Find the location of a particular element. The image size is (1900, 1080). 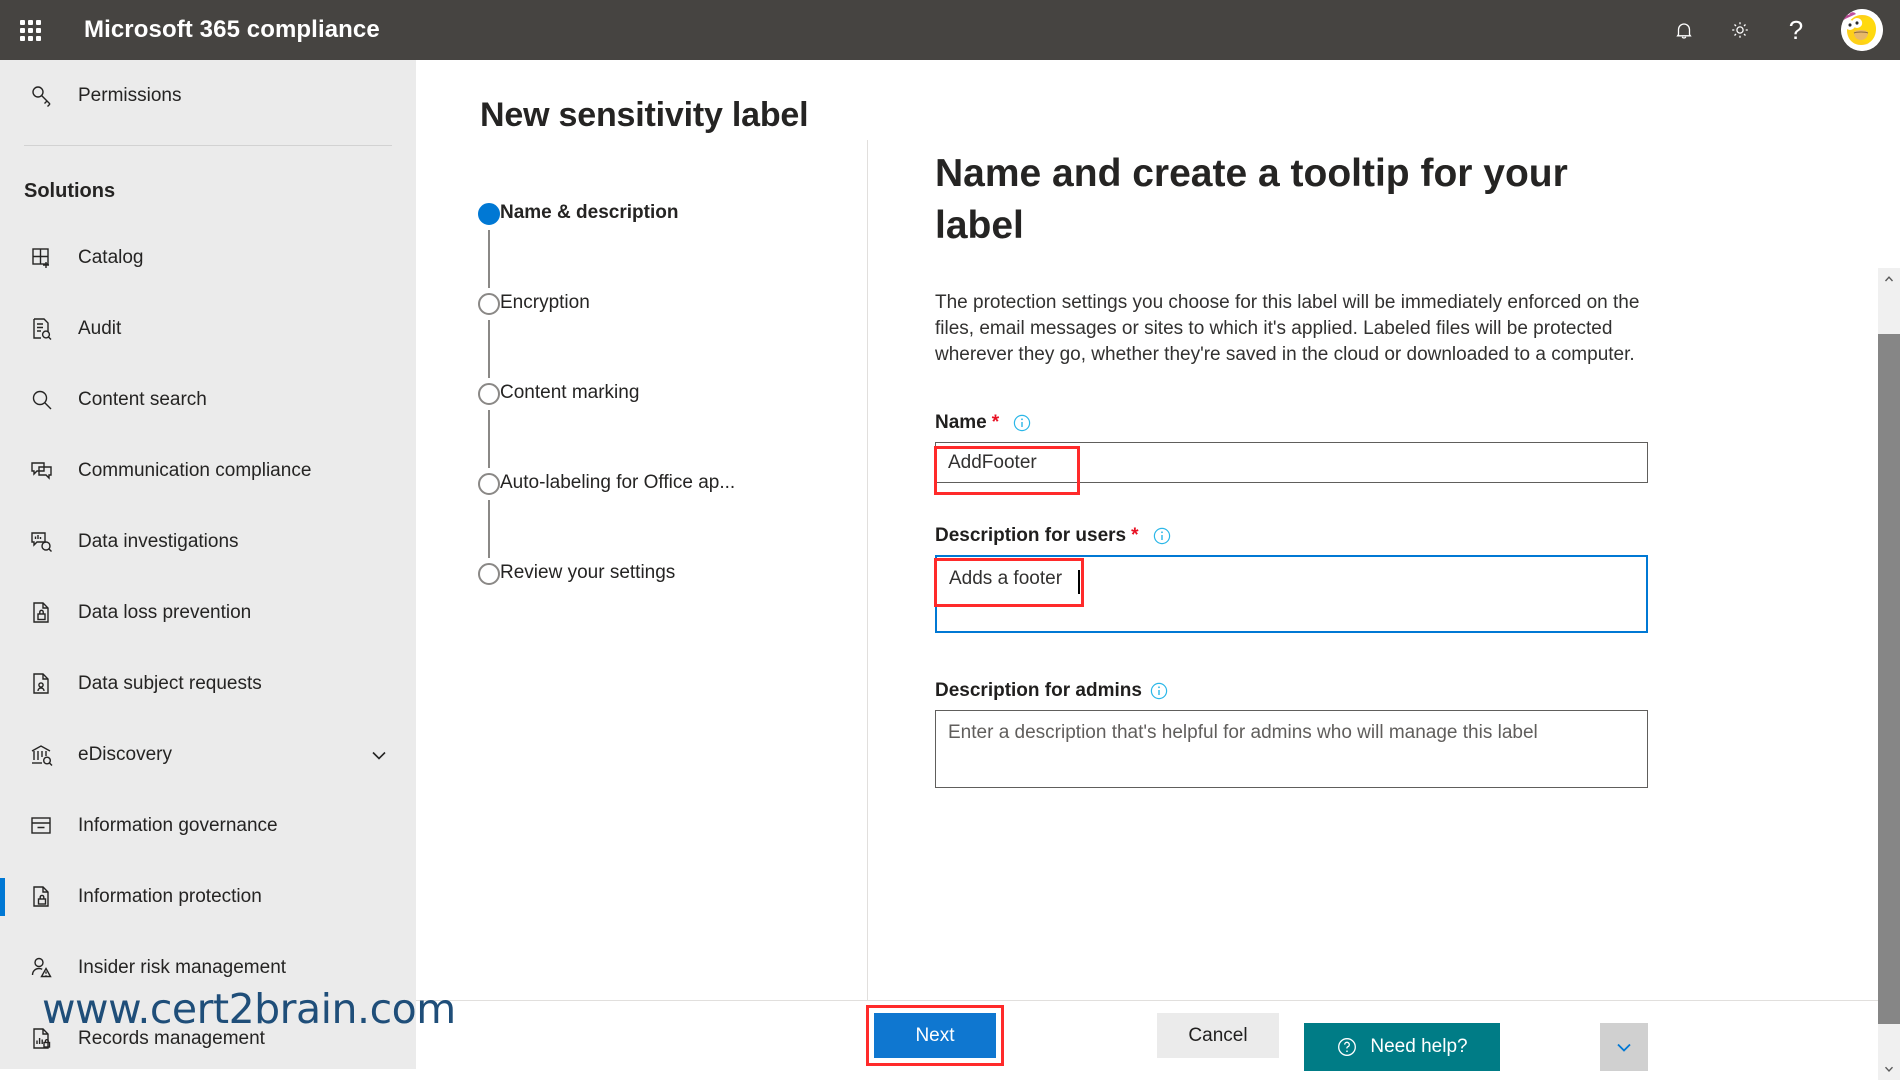

name-label-text: Name is located at coordinates (961, 422).